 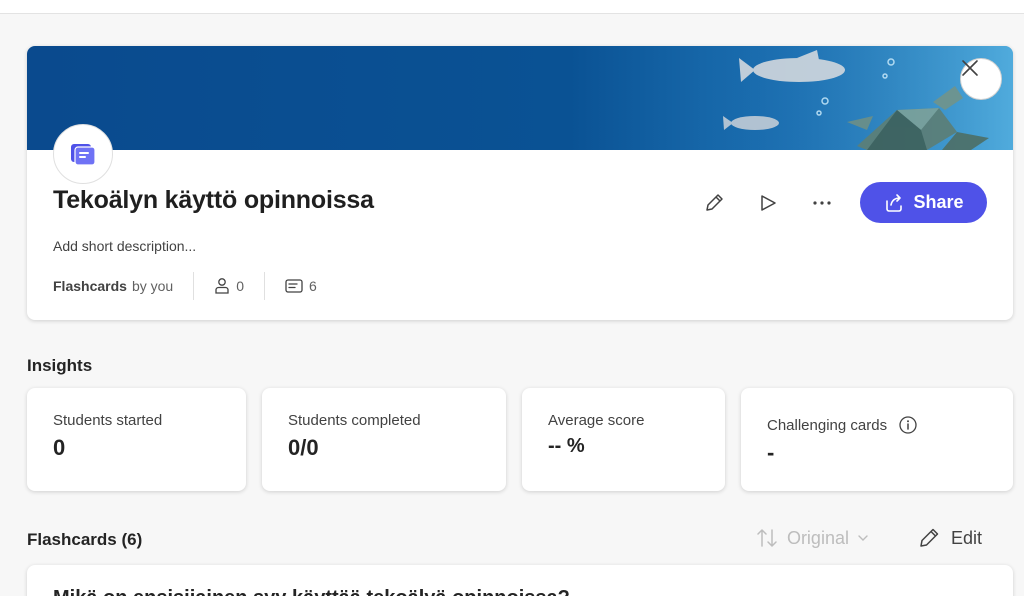 I want to click on edit-flashcards-button: Edit, so click(x=949, y=538).